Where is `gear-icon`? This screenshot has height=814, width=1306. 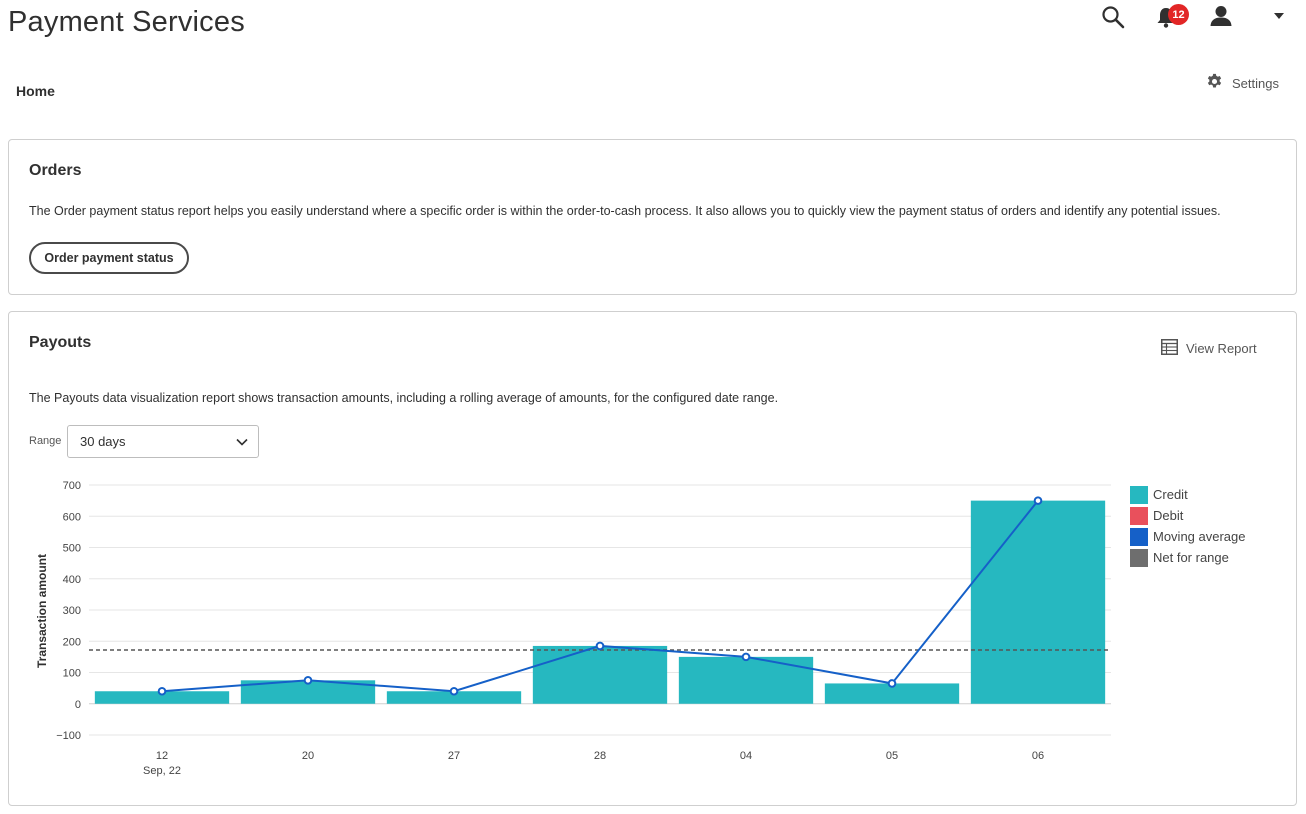
gear-icon is located at coordinates (1214, 83).